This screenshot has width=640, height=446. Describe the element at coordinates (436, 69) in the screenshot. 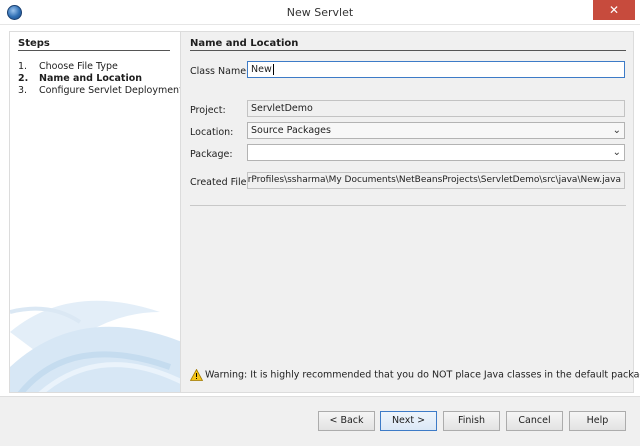

I see `class-name-input: New` at that location.